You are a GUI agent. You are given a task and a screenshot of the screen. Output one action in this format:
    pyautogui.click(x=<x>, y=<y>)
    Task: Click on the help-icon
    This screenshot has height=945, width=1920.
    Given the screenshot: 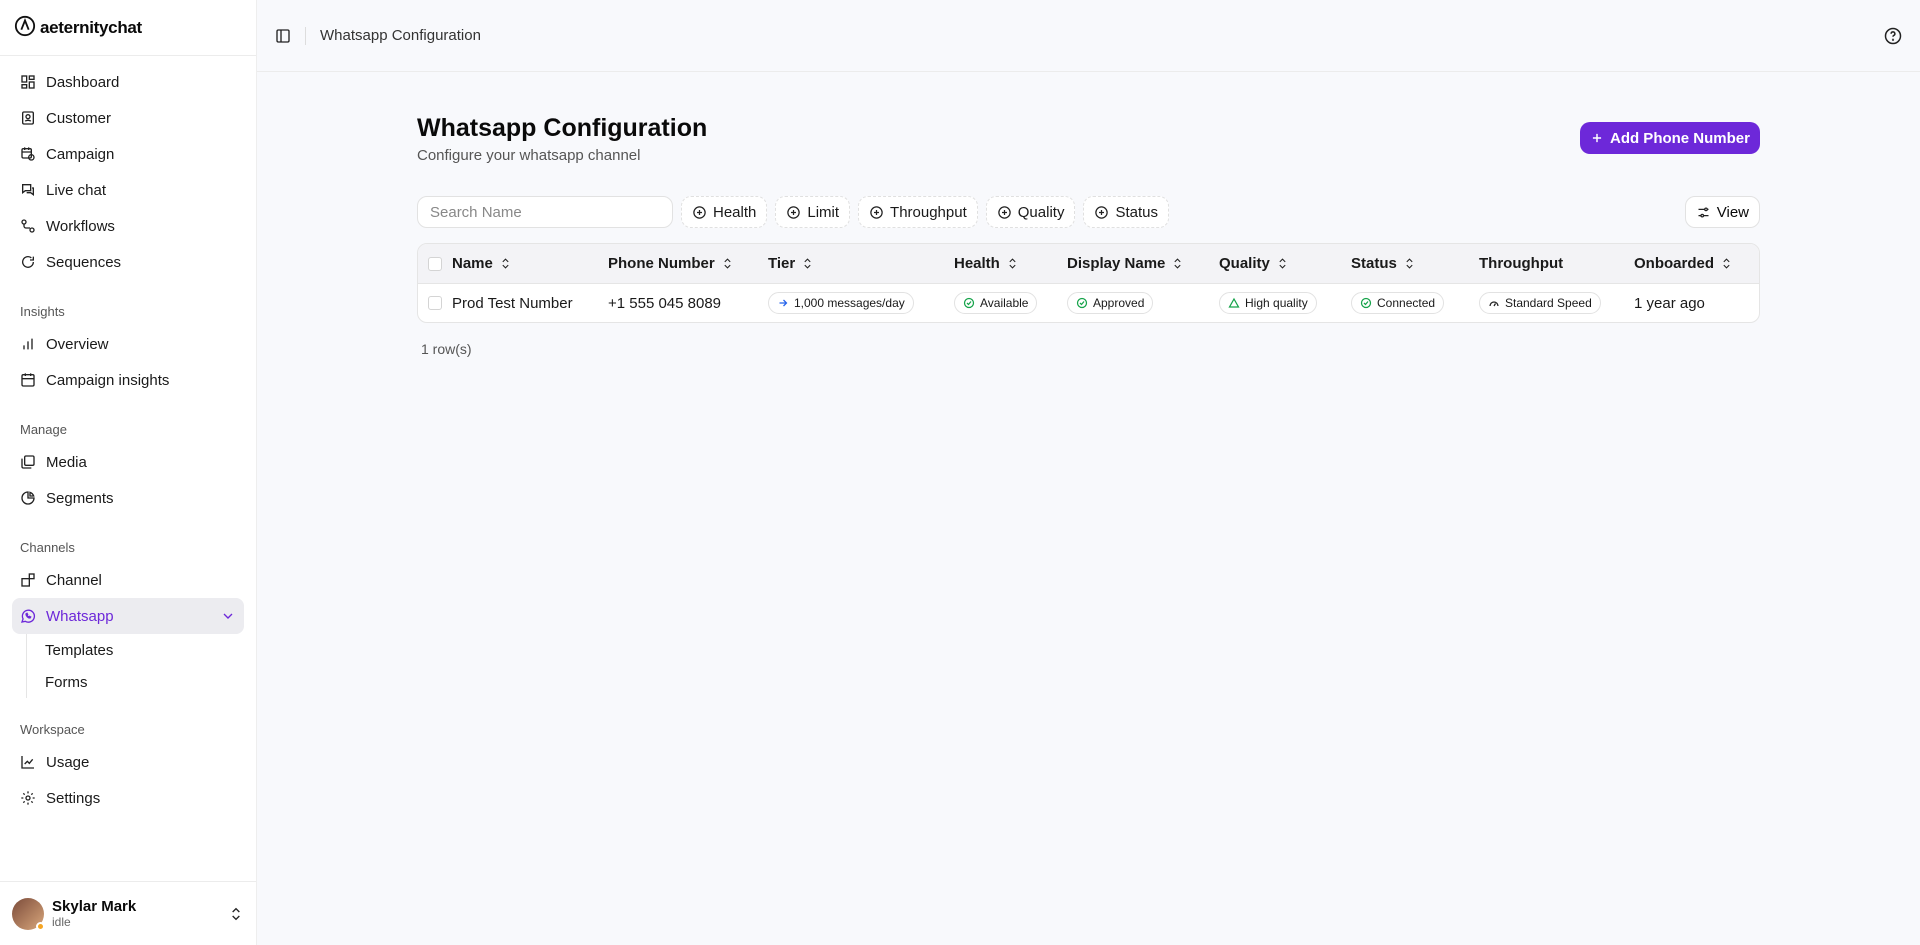 What is the action you would take?
    pyautogui.click(x=1893, y=36)
    